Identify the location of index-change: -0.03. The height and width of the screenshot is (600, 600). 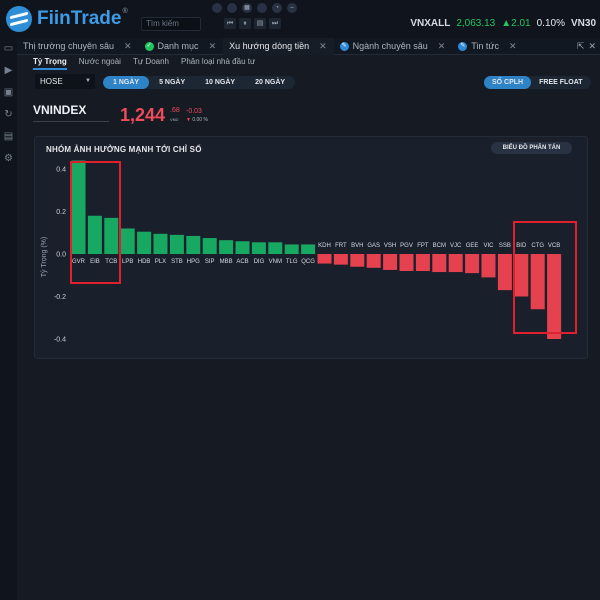
(194, 111).